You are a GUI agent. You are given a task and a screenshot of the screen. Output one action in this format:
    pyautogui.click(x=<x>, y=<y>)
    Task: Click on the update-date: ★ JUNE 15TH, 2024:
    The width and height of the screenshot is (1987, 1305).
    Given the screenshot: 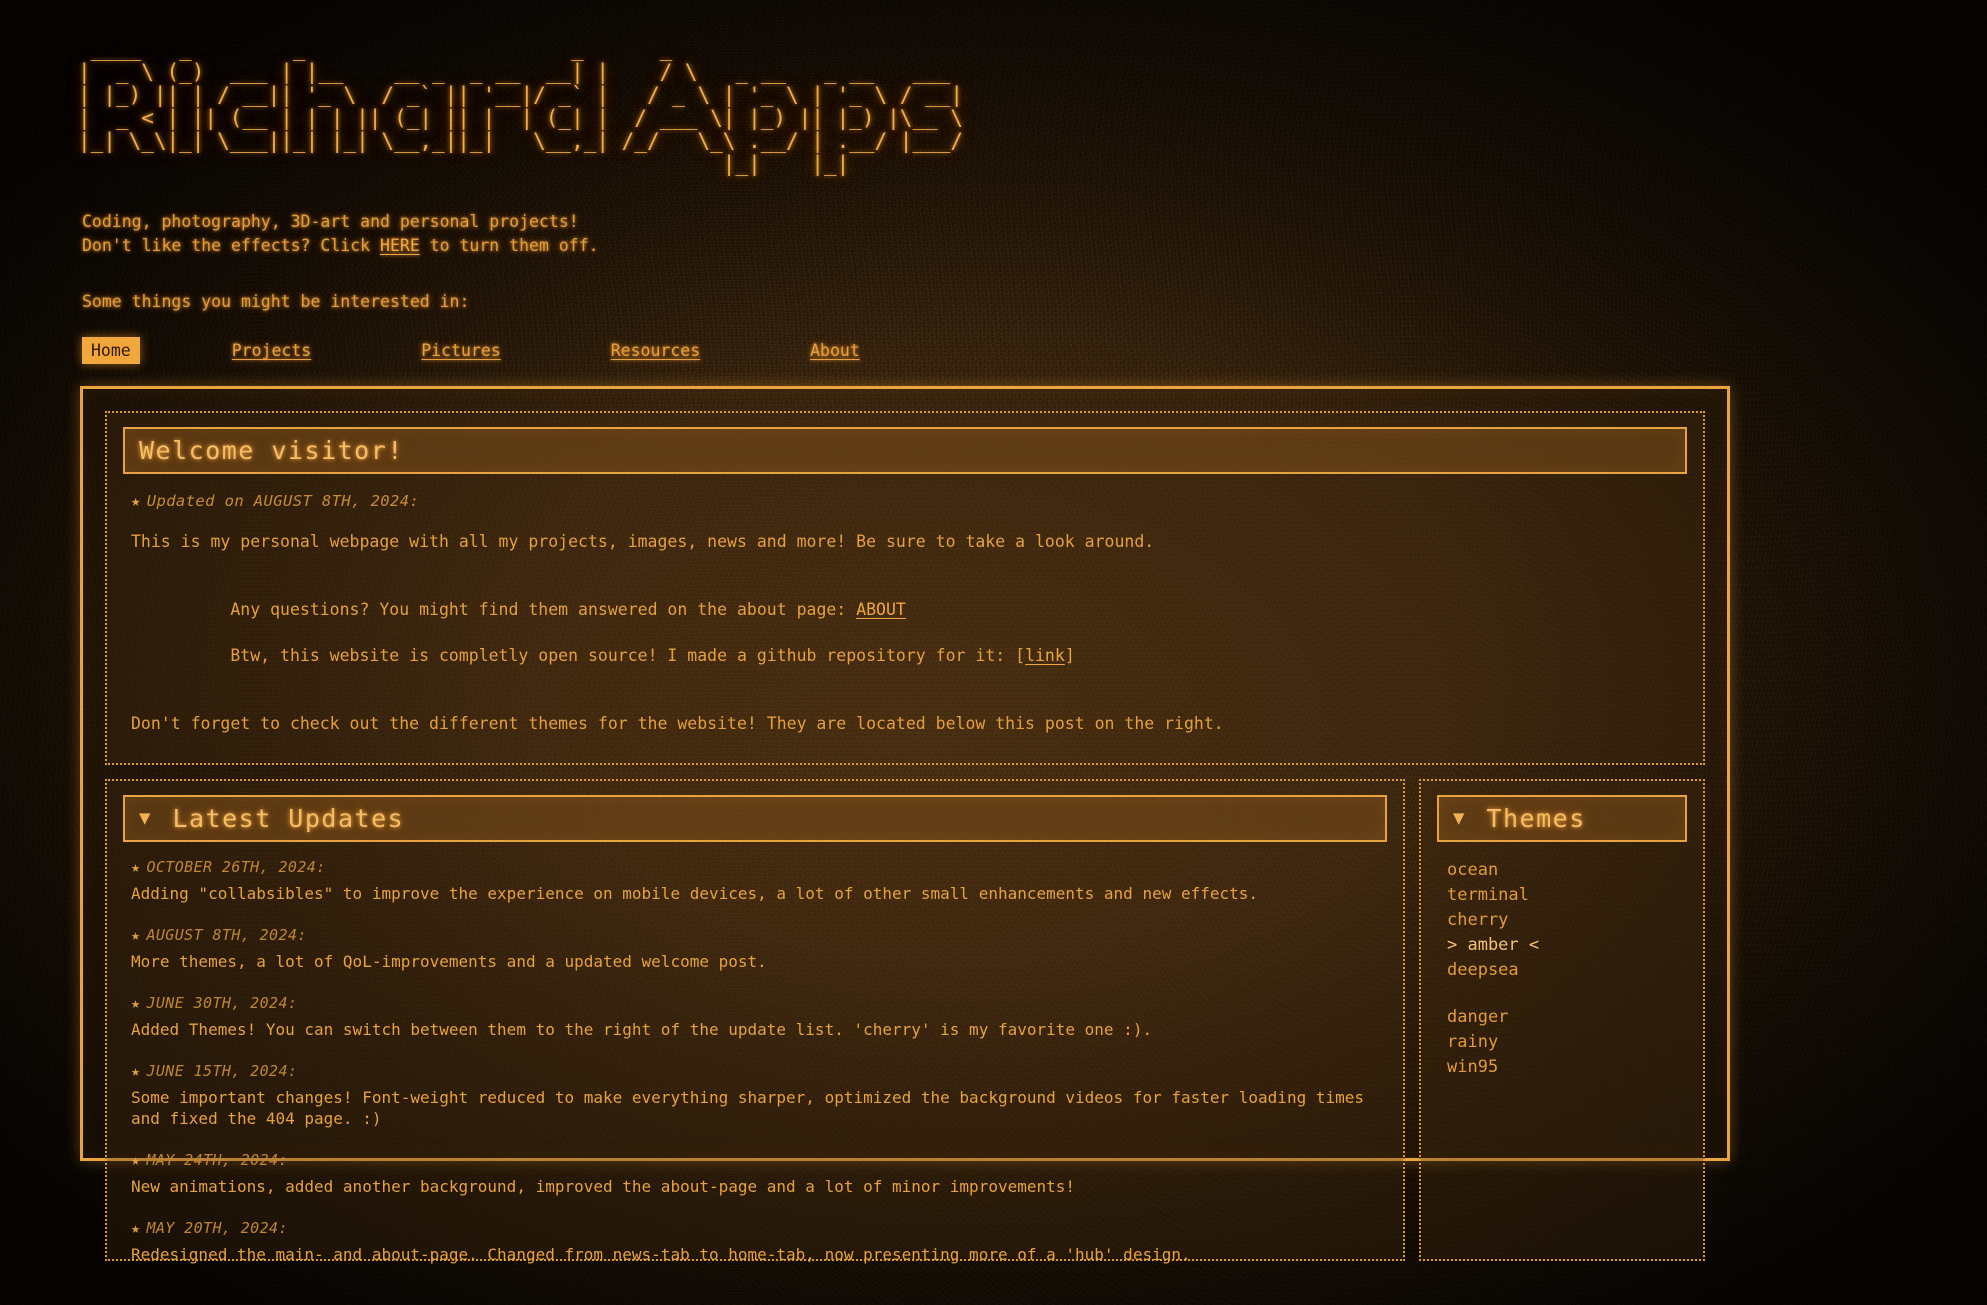 What is the action you would take?
    pyautogui.click(x=755, y=1071)
    